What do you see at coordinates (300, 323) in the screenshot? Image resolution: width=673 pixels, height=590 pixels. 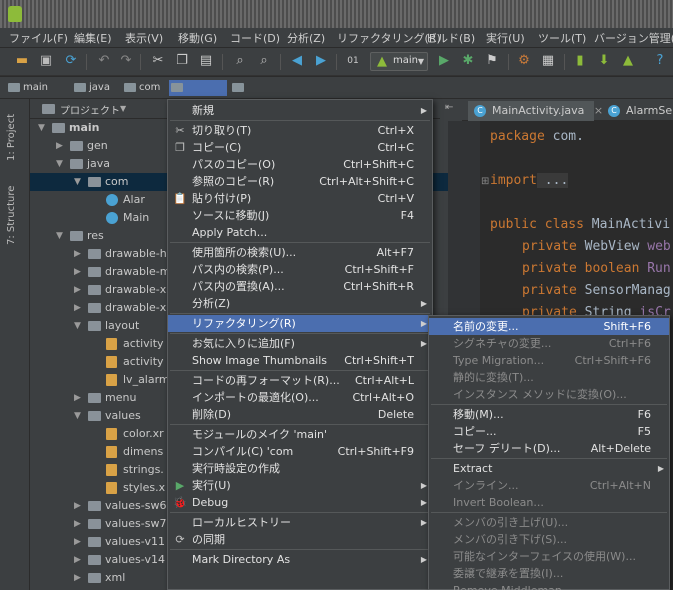 I see `menu-item: リファクタリング(R) ▶` at bounding box center [300, 323].